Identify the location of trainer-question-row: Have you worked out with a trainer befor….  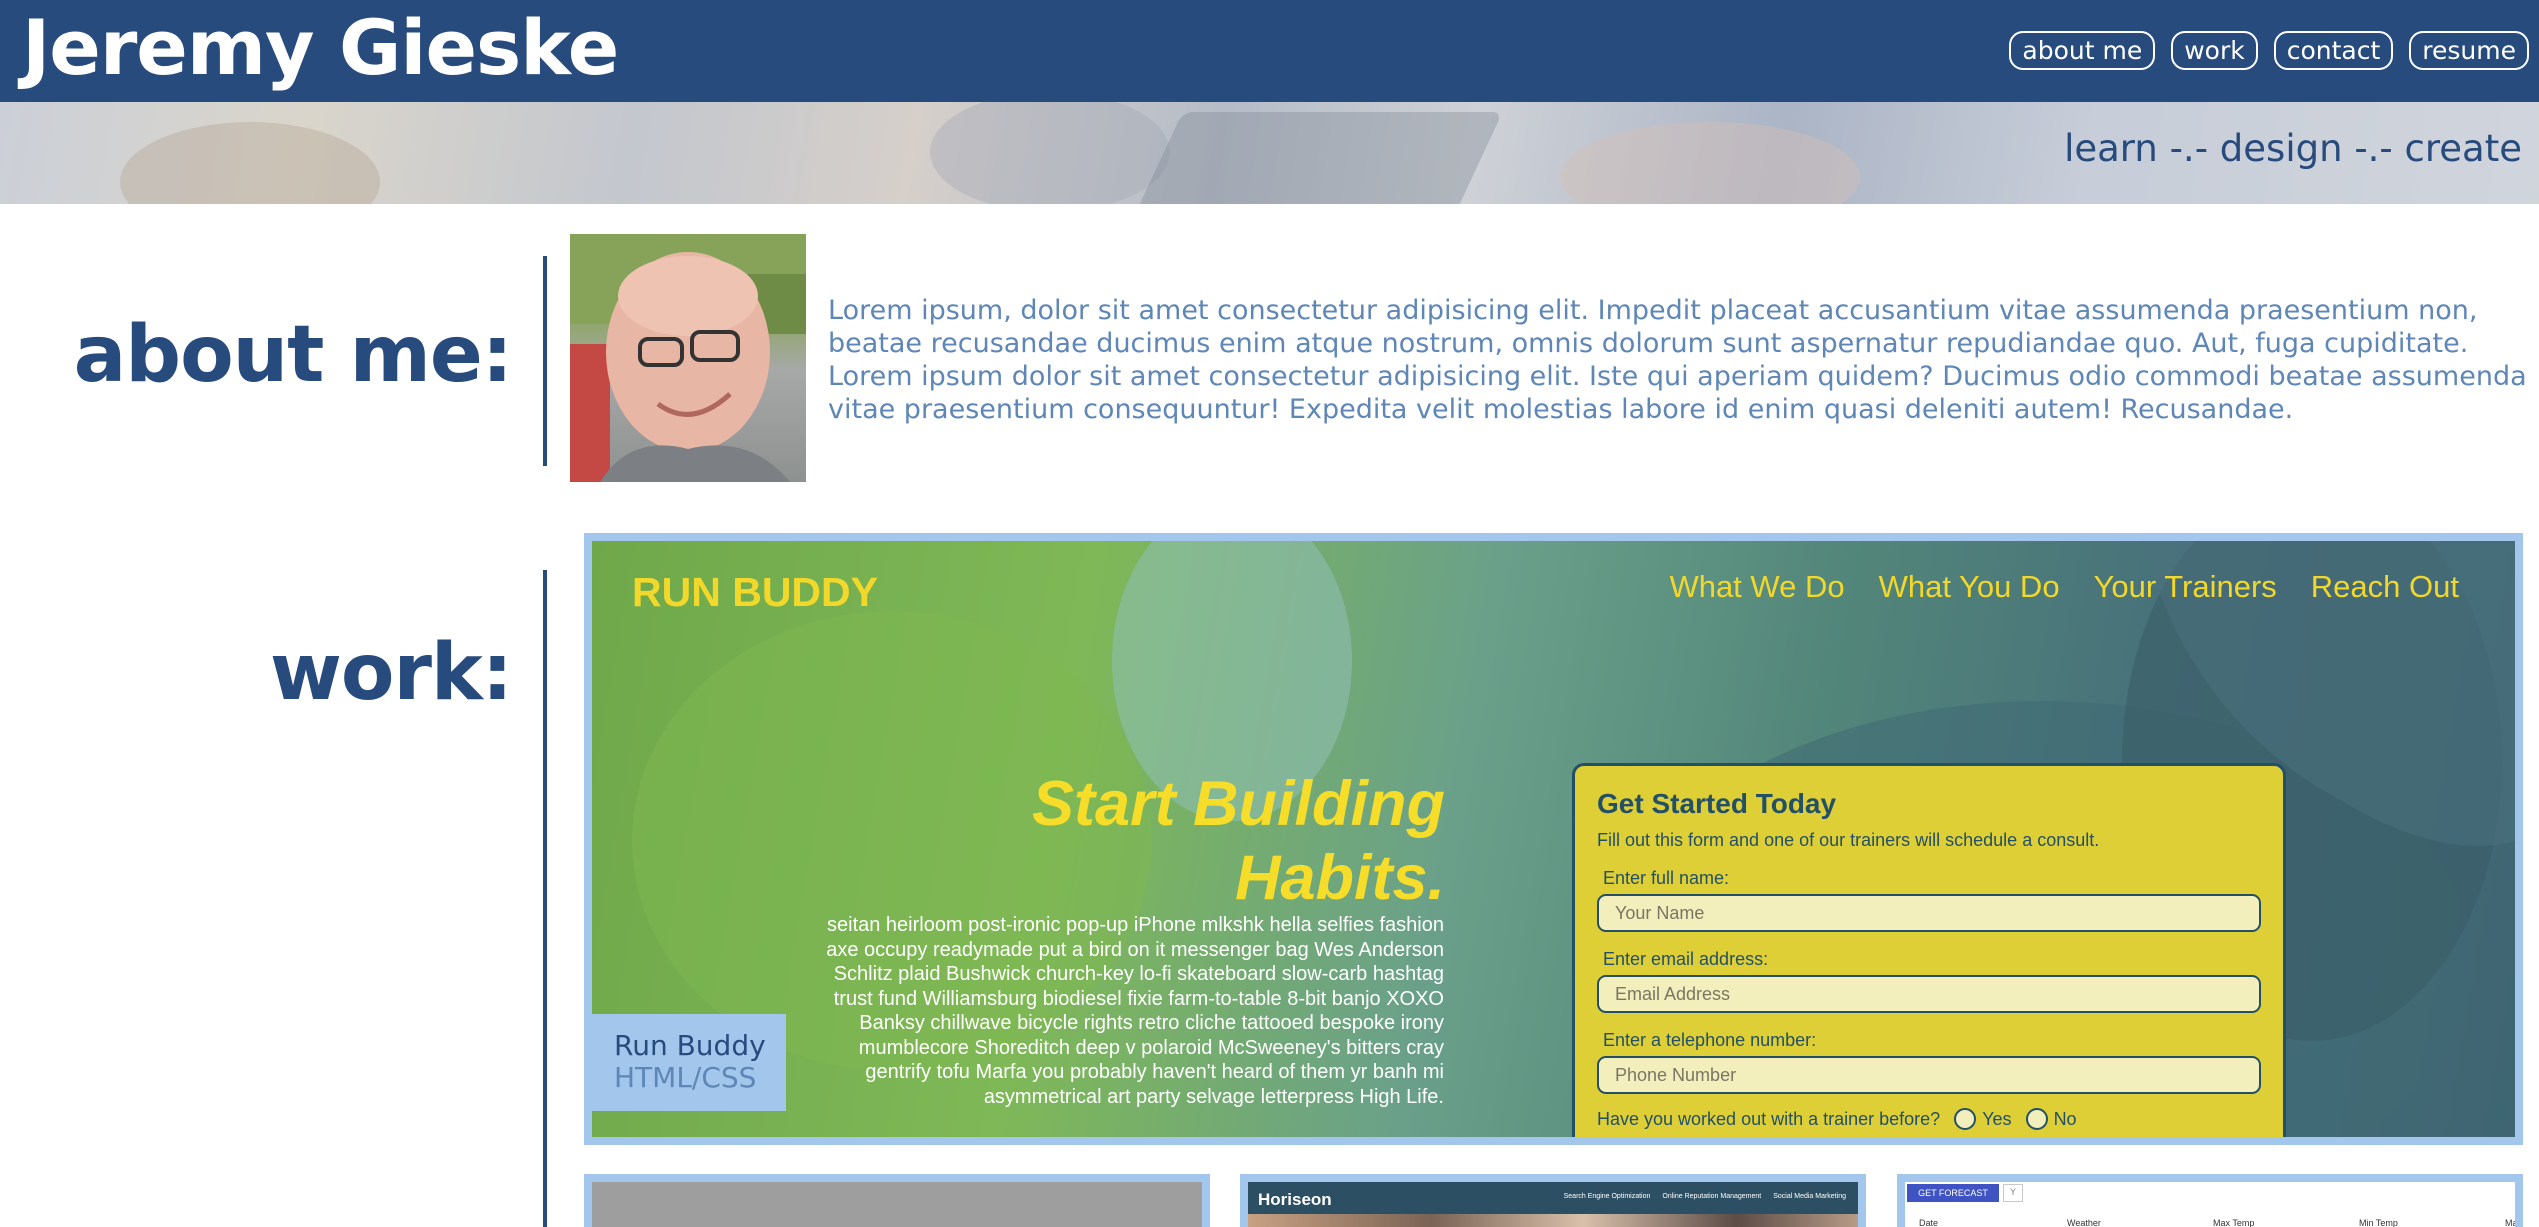
(1929, 1119).